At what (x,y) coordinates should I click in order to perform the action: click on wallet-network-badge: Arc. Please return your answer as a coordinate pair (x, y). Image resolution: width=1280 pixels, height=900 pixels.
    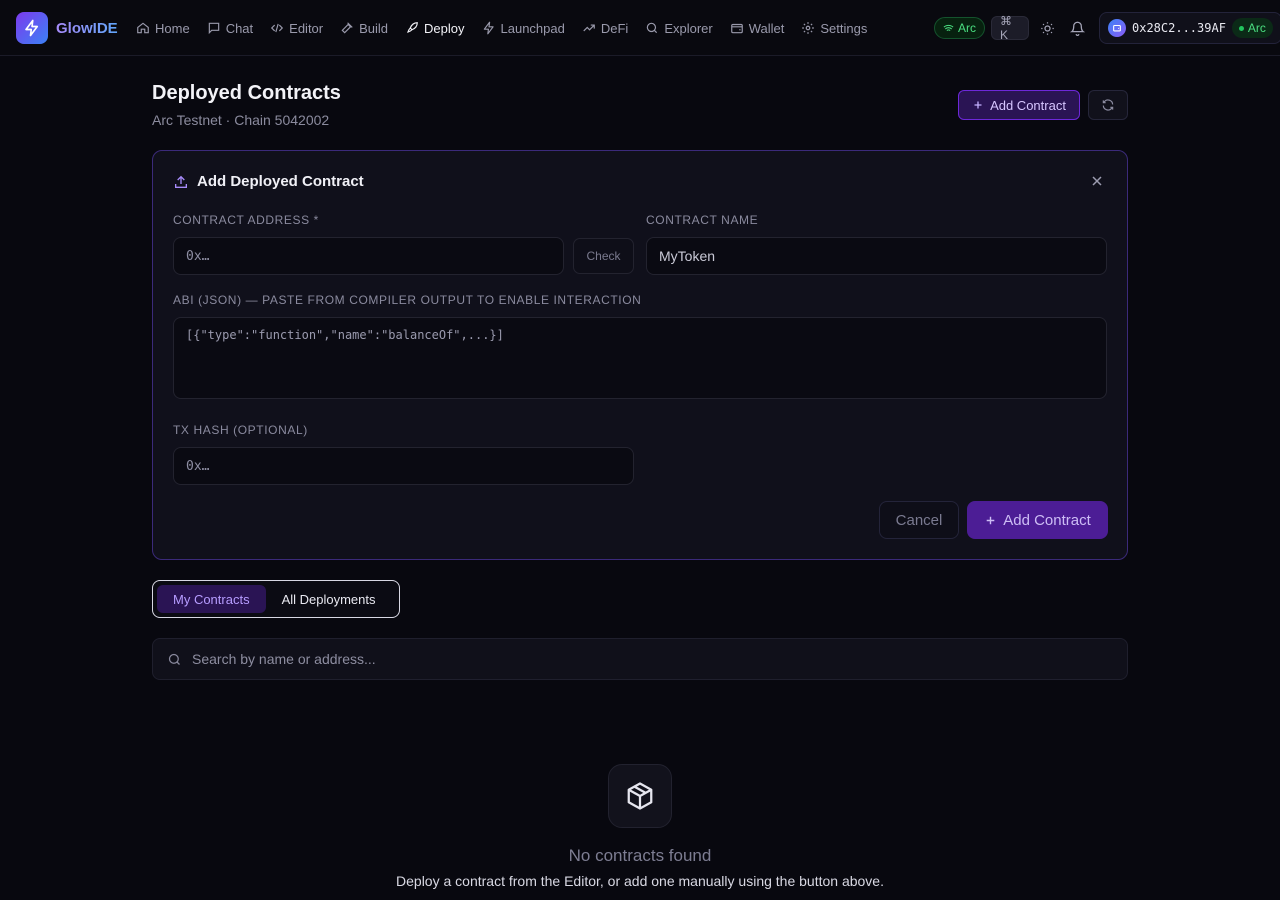
    Looking at the image, I should click on (1252, 28).